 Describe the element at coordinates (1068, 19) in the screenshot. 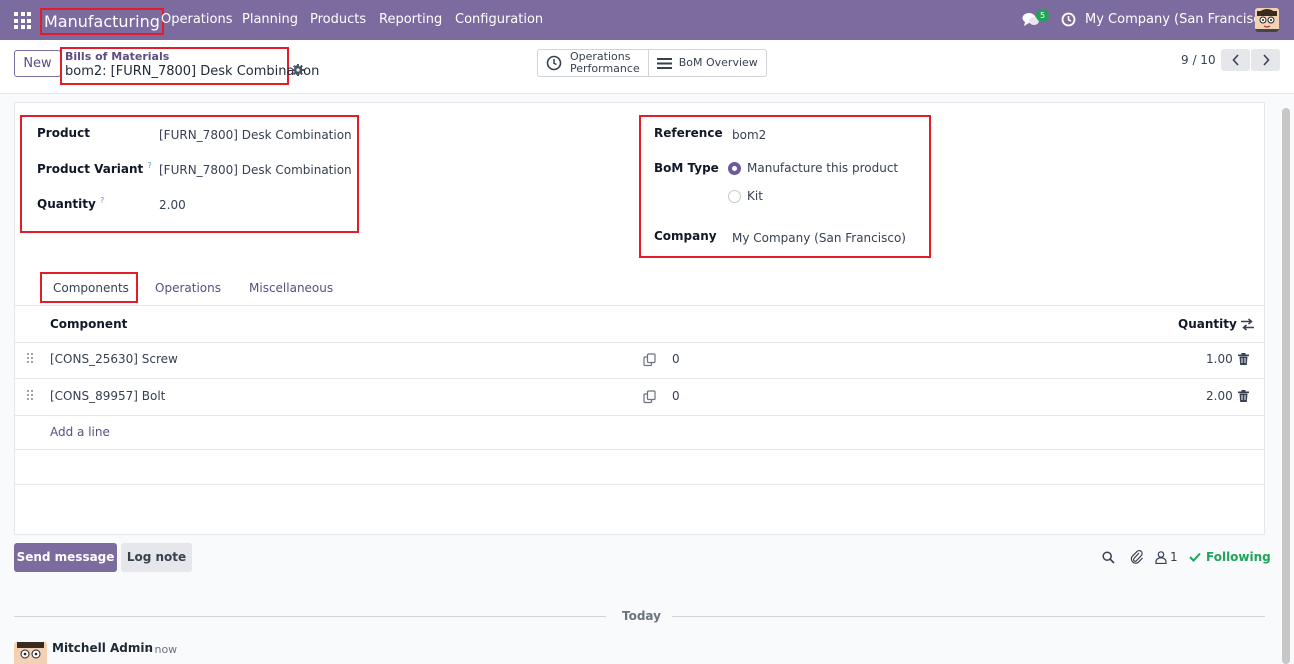

I see `activity-clock-icon` at that location.